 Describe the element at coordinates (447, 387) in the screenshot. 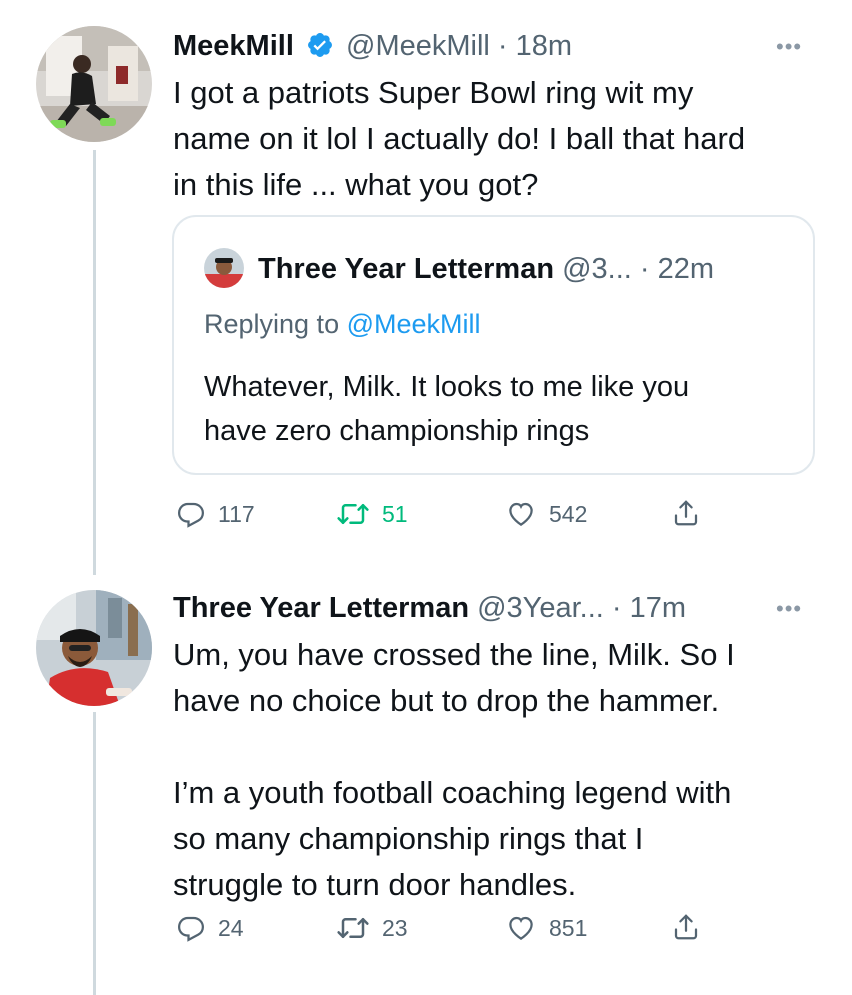

I see `quote-line: Whatever, Milk. It looks to me like you` at that location.